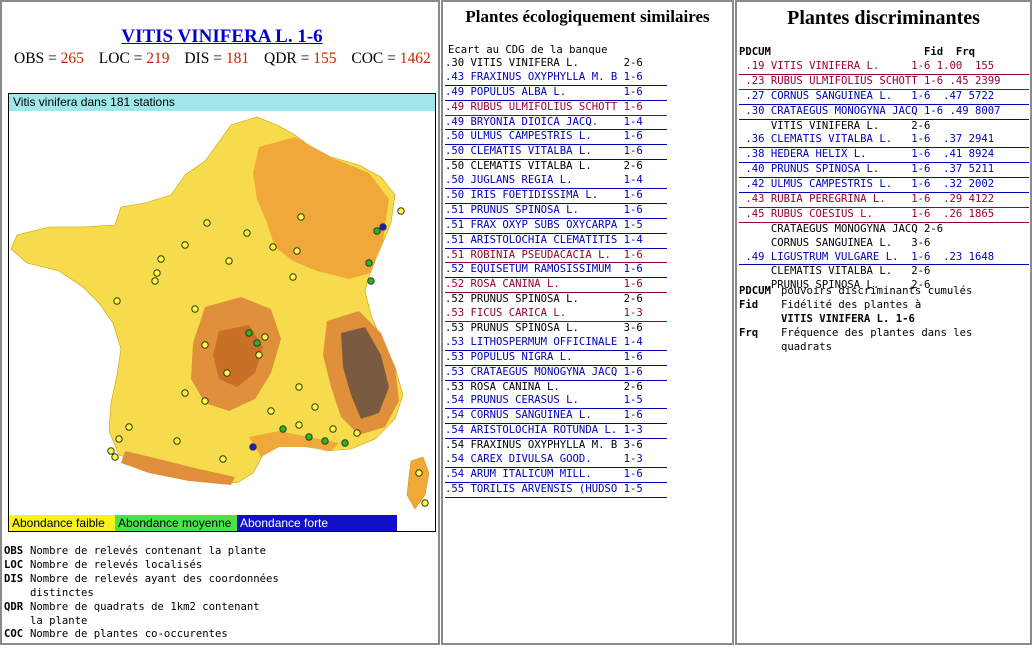 The image size is (1032, 649). Describe the element at coordinates (544, 445) in the screenshot. I see `list-item: .54 FRAXINUS OXYPHYLLA M. B 3-6` at that location.